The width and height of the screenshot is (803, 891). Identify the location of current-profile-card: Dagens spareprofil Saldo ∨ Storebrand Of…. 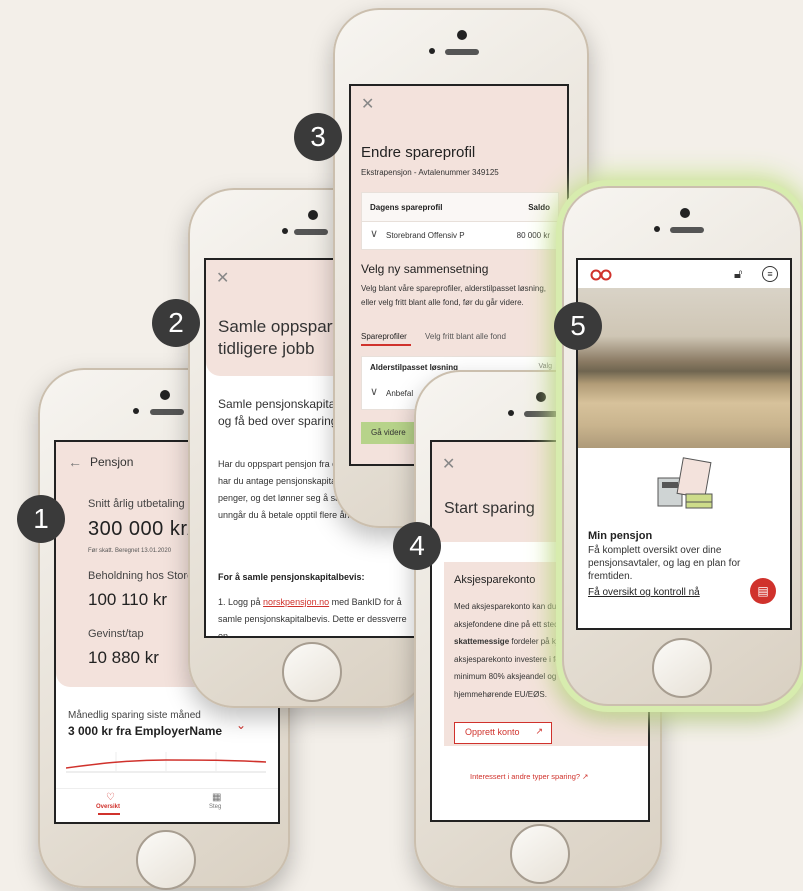
(460, 221).